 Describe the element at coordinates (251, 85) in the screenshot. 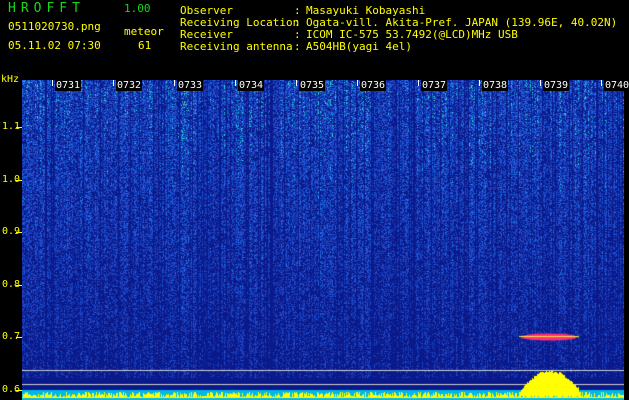

I see `x-tick-label: 0734` at that location.